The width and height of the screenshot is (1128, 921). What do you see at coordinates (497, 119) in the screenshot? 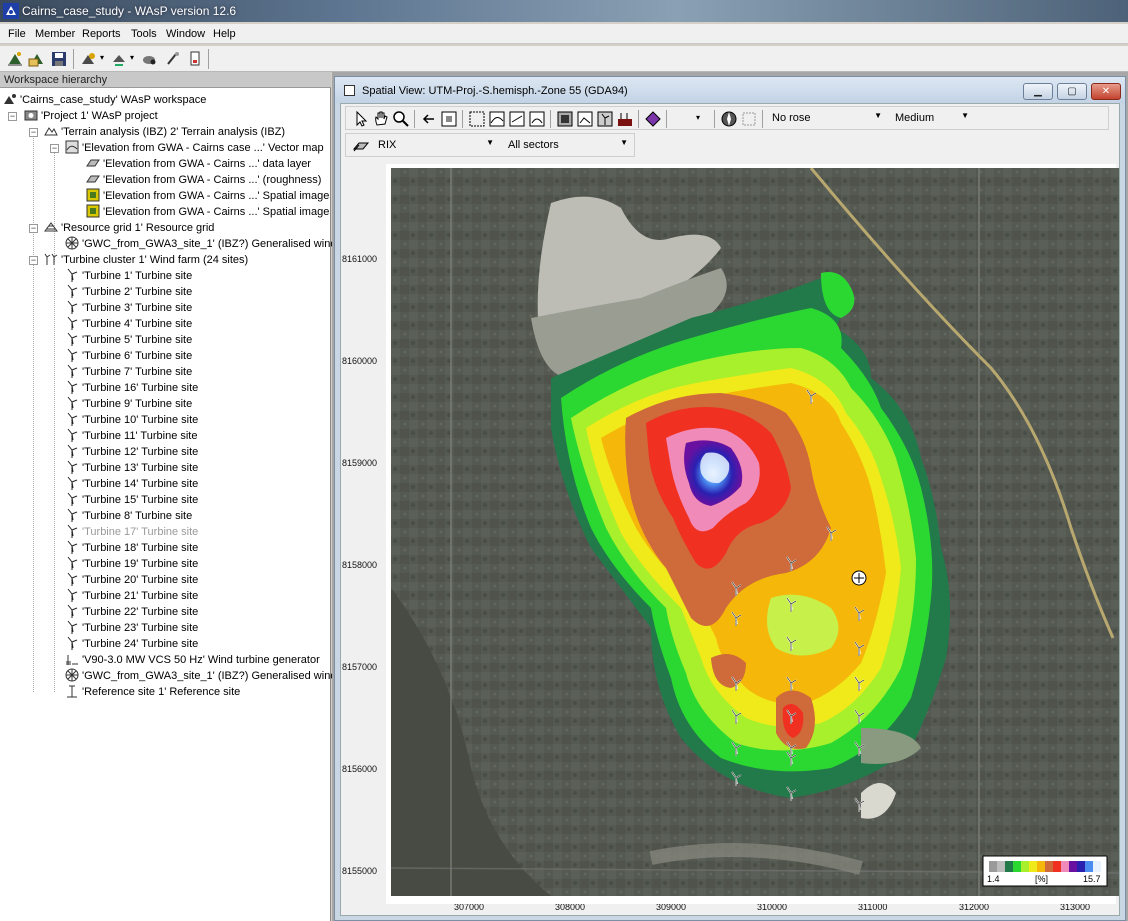
I see `map-layer-icon` at bounding box center [497, 119].